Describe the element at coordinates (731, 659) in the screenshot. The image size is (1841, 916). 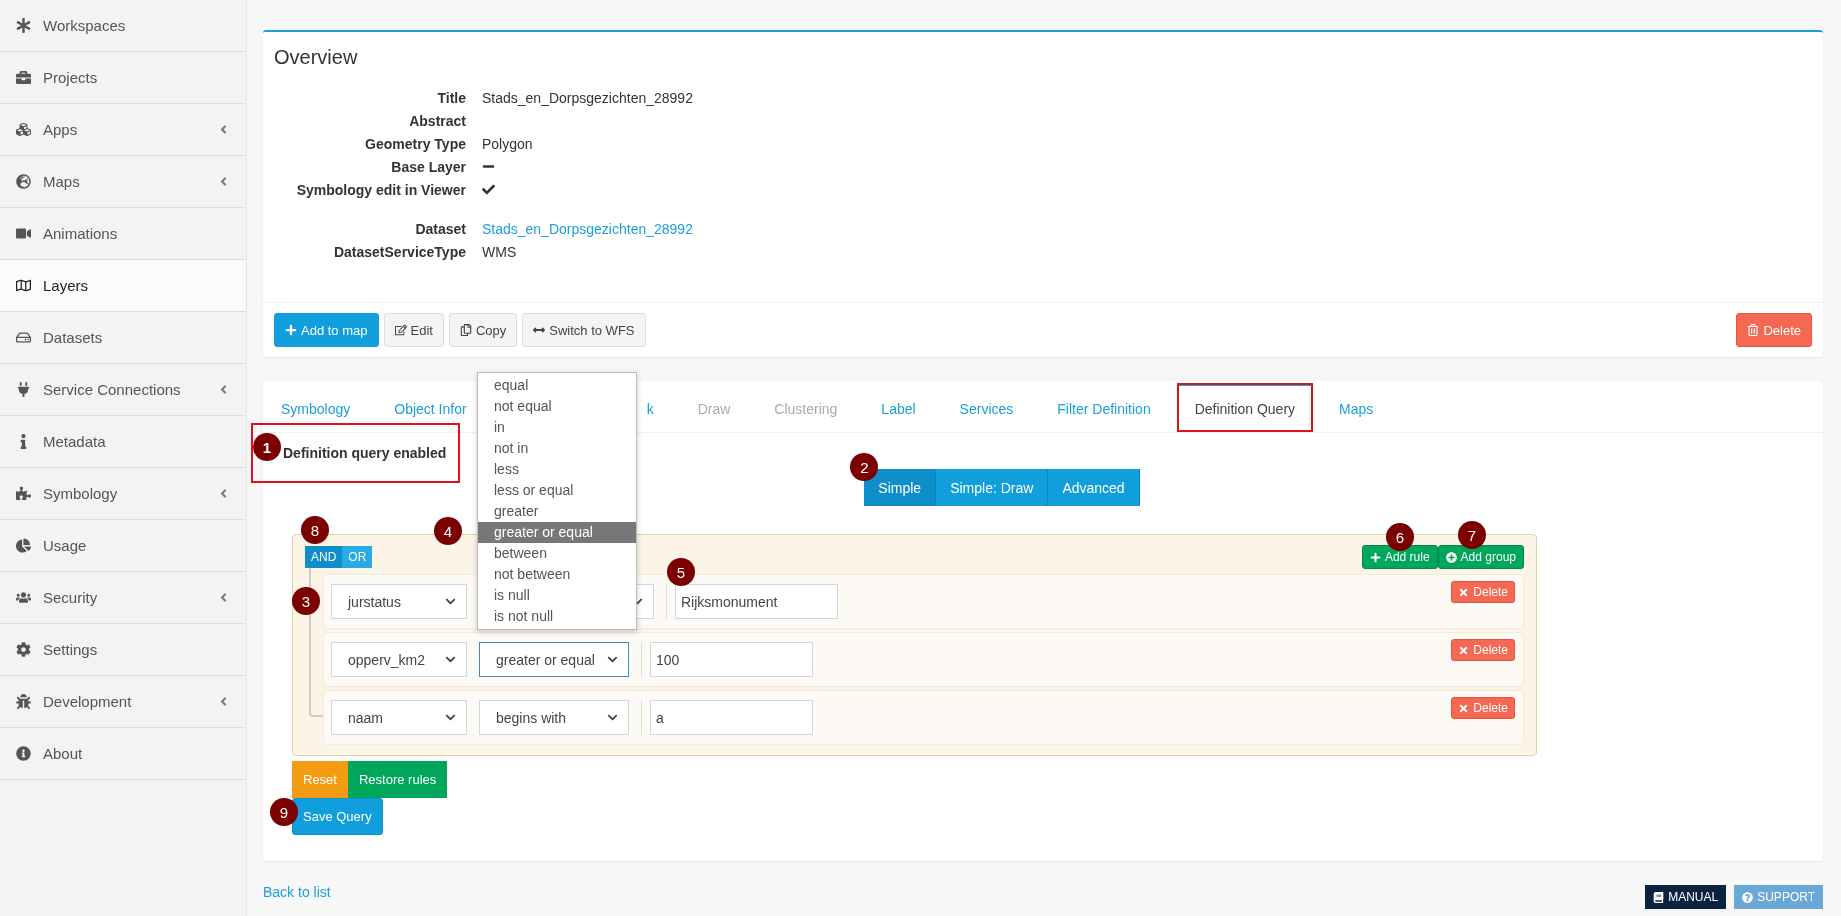
I see `value-input: 100` at that location.